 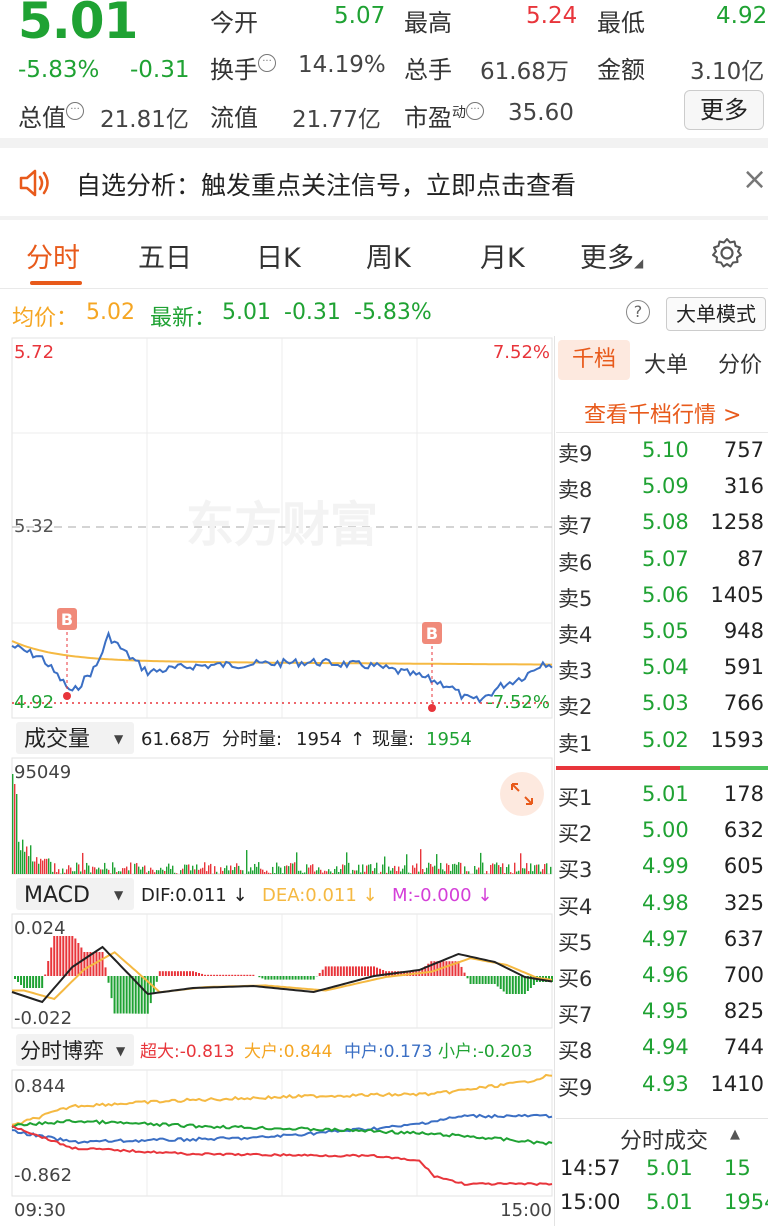 I want to click on buy-level-name: 买2, so click(x=575, y=834).